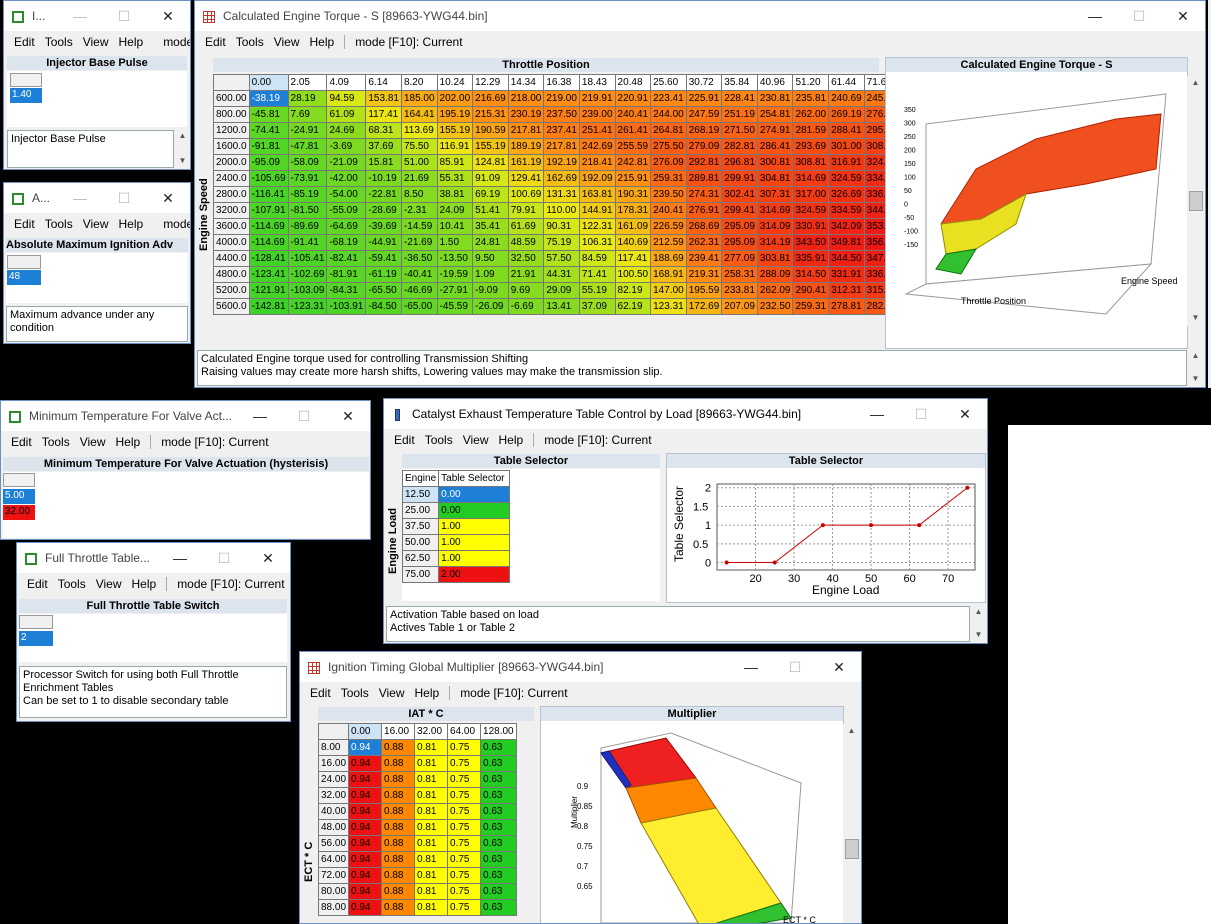 Image resolution: width=1211 pixels, height=924 pixels. What do you see at coordinates (597, 210) in the screenshot?
I see `table-cell: 144.91` at bounding box center [597, 210].